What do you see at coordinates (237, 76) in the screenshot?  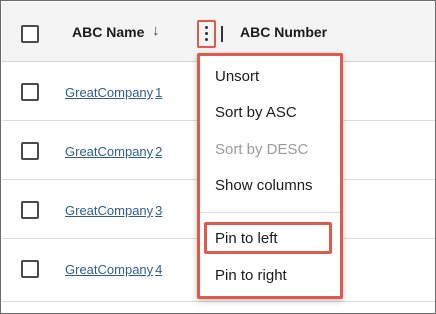 I see `menu-item-unsort: Unsort` at bounding box center [237, 76].